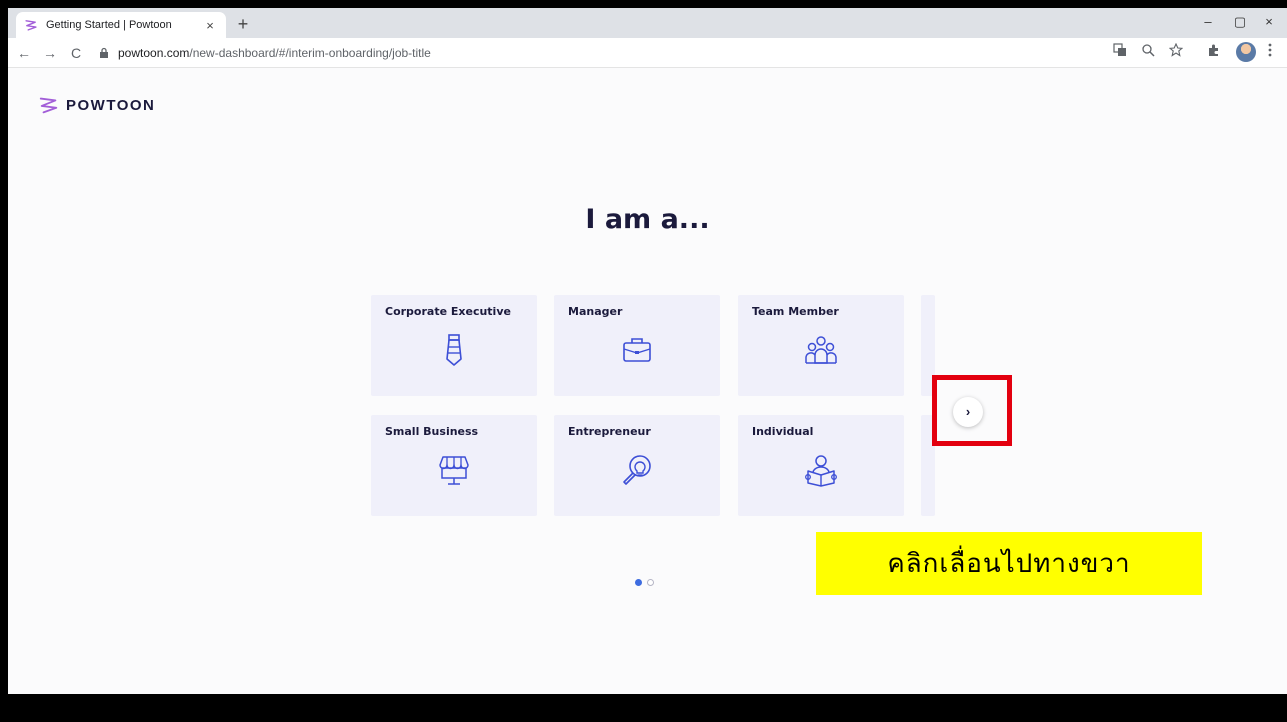 The image size is (1287, 722). I want to click on screenshot-border-bottom, so click(643, 708).